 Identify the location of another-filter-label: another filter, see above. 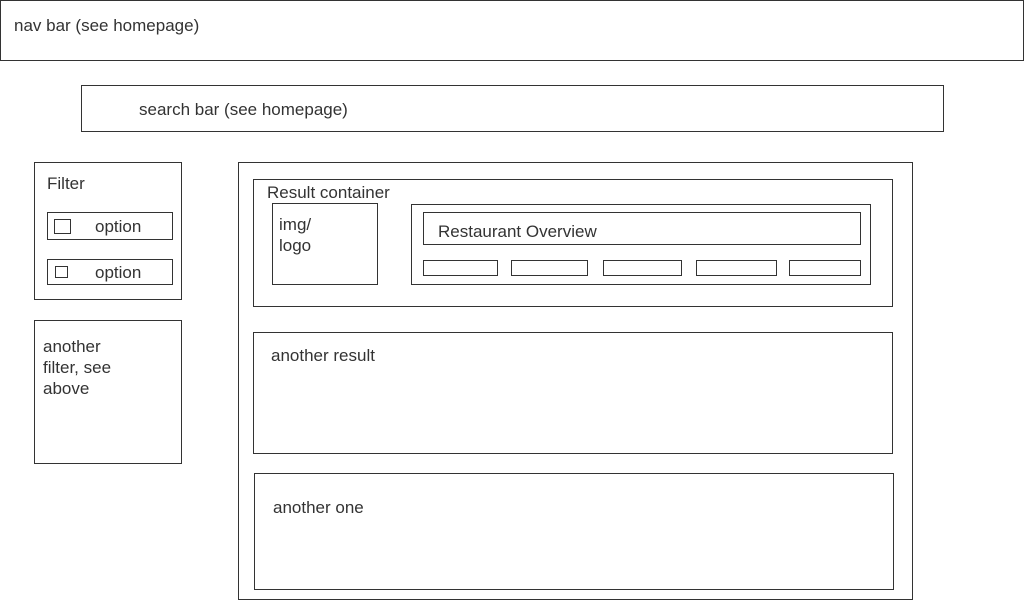
(77, 367).